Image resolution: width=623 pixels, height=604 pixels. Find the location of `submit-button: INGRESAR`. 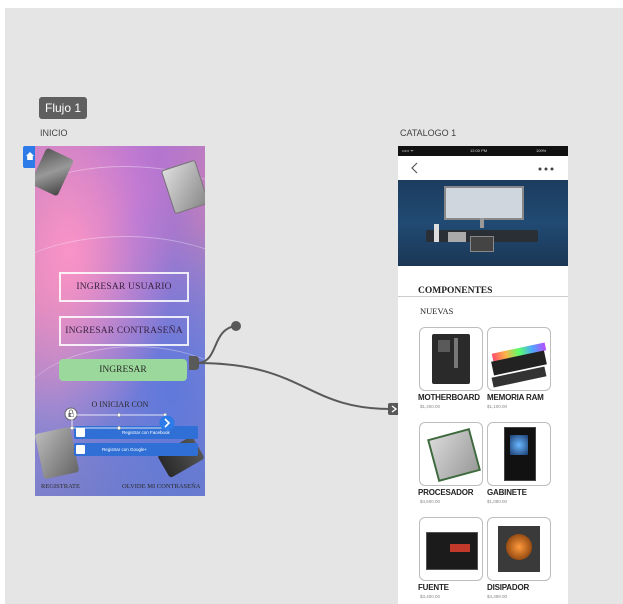

submit-button: INGRESAR is located at coordinates (123, 370).